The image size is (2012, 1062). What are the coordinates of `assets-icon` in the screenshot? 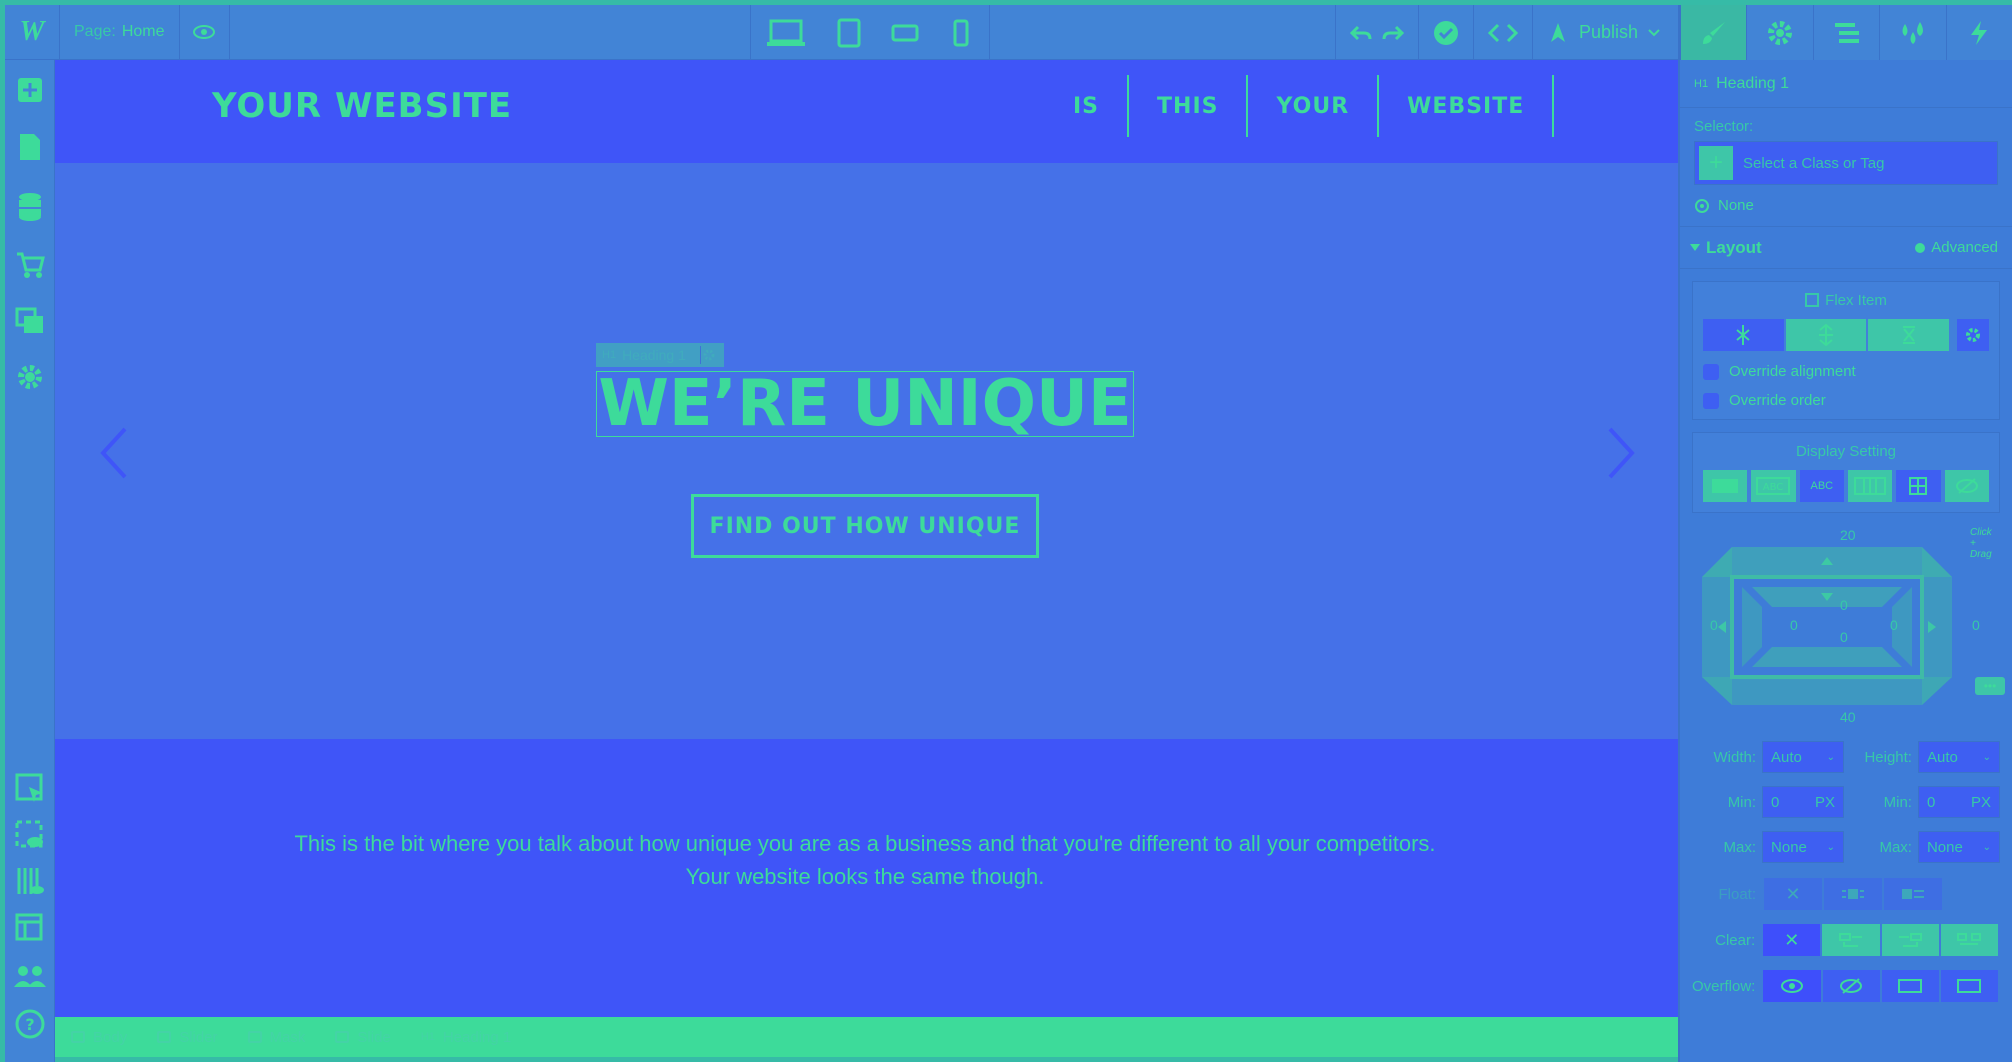 It's located at (30, 321).